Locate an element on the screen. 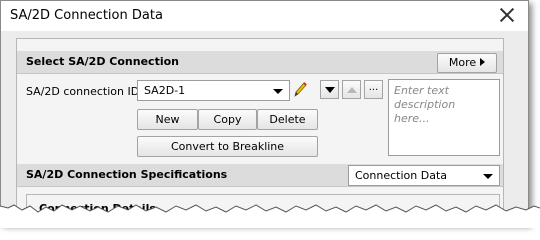 This screenshot has width=540, height=240. pencil-icon is located at coordinates (300, 90).